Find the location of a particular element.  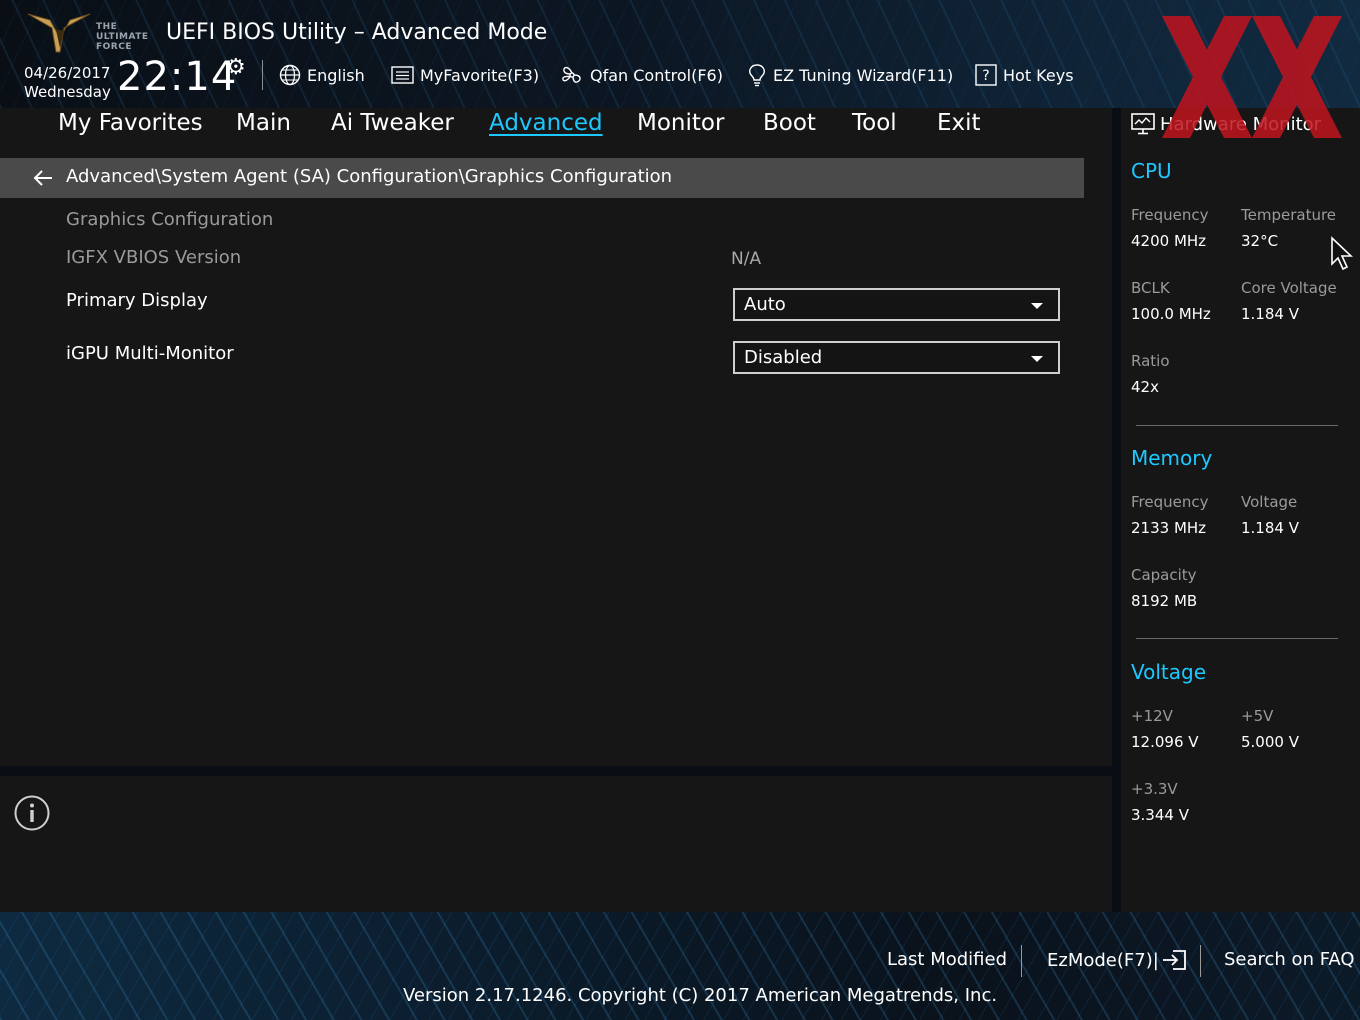

voltage-3v3-label: +3.3V is located at coordinates (1154, 789).